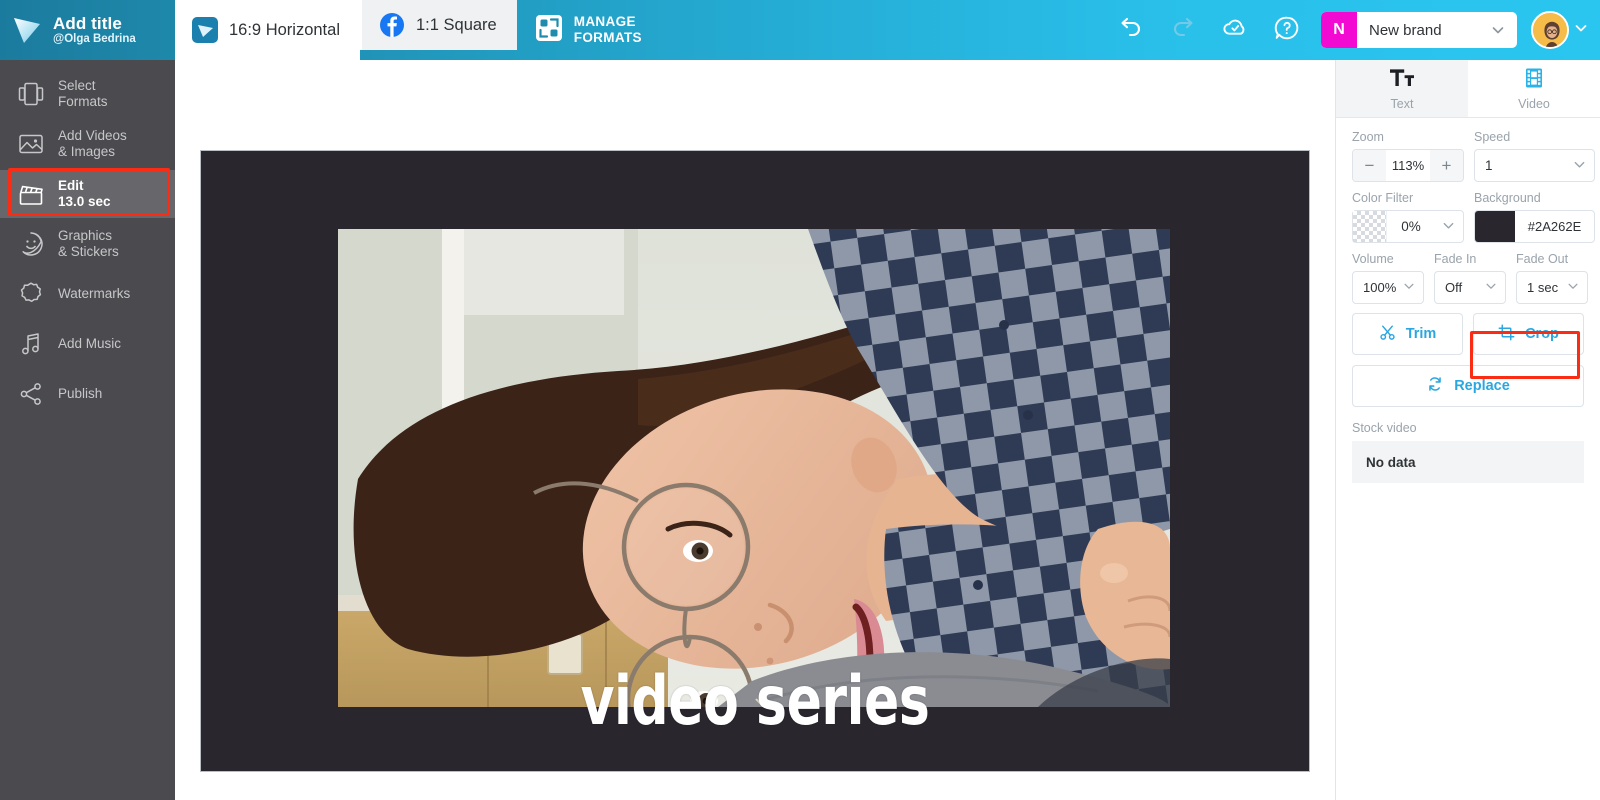 The width and height of the screenshot is (1600, 800). I want to click on volume-select: 100%, so click(1388, 287).